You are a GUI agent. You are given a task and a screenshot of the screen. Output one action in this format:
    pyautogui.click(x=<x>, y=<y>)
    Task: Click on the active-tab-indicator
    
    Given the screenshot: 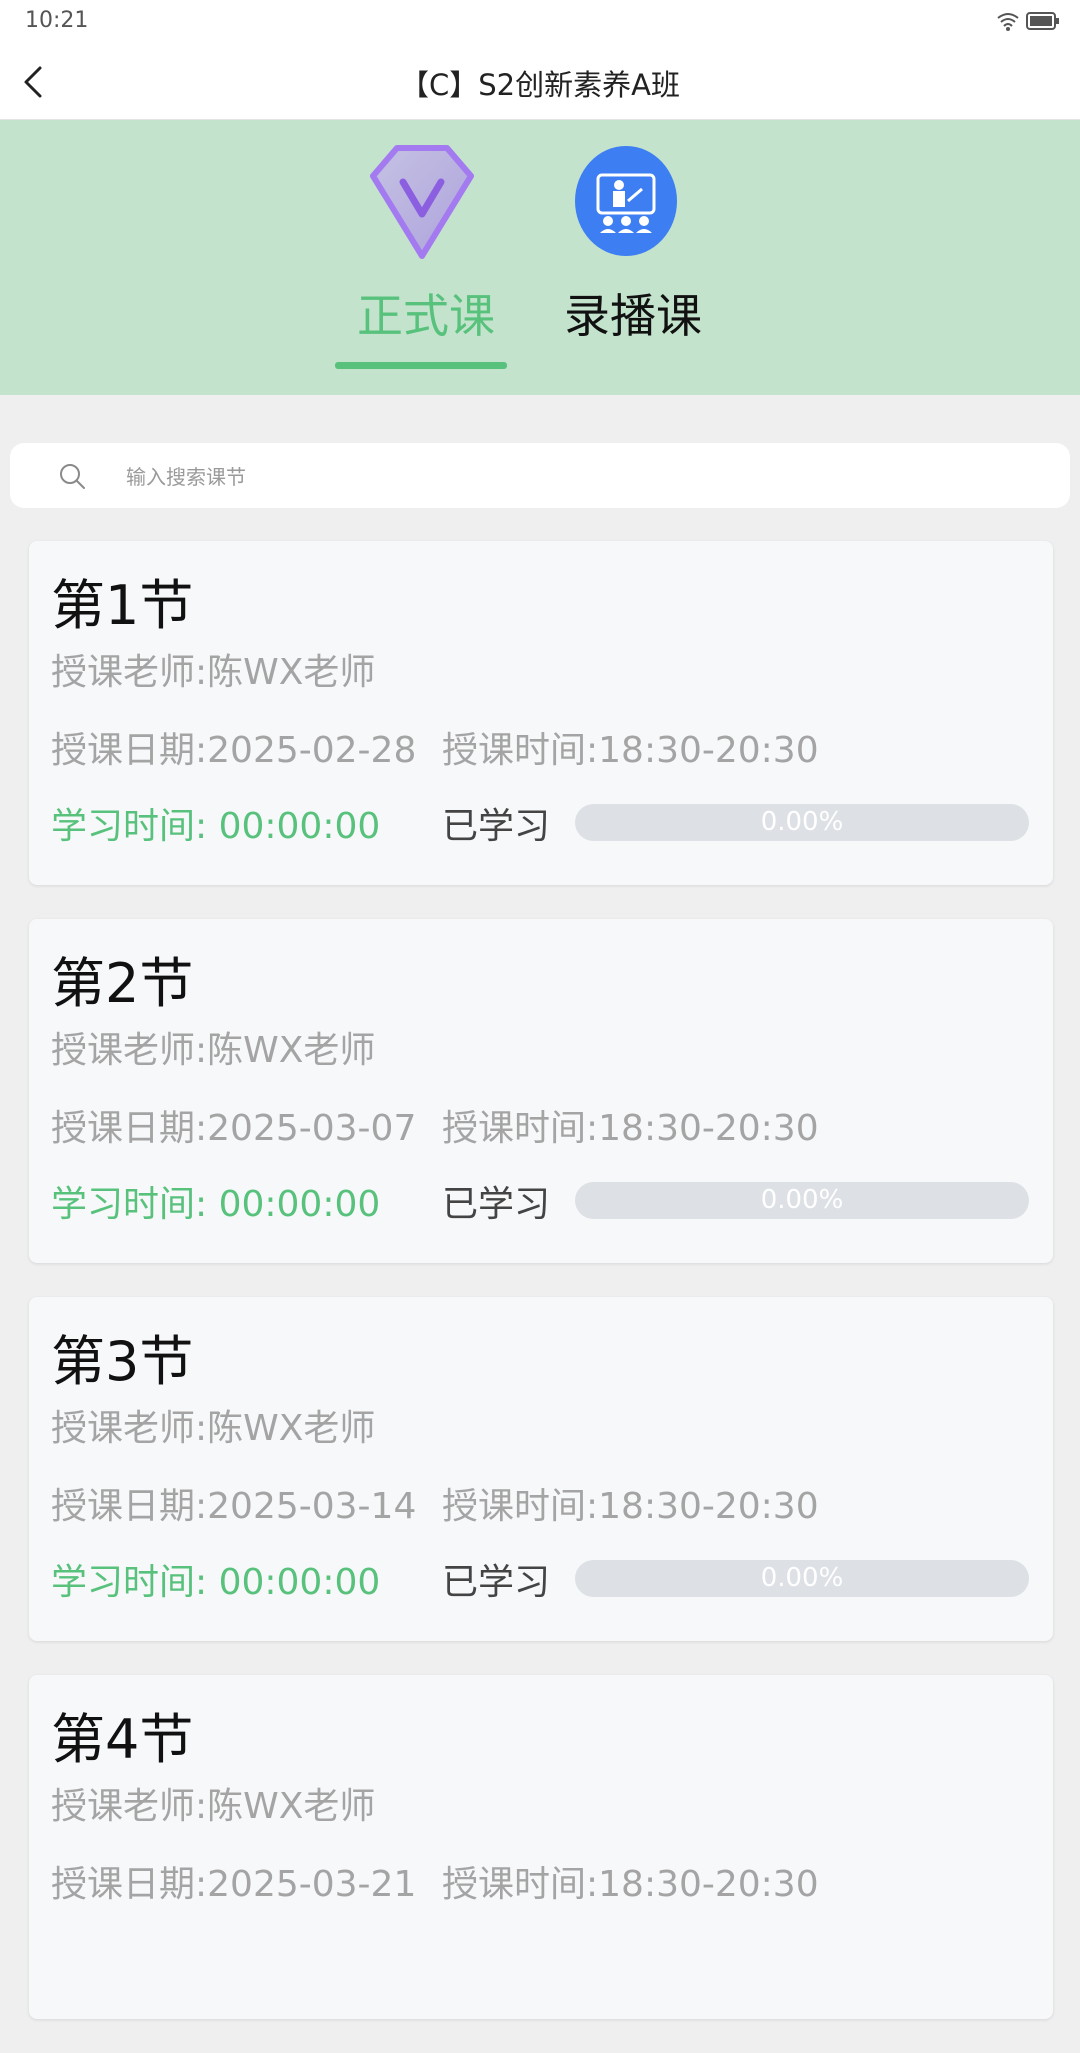 What is the action you would take?
    pyautogui.click(x=421, y=365)
    